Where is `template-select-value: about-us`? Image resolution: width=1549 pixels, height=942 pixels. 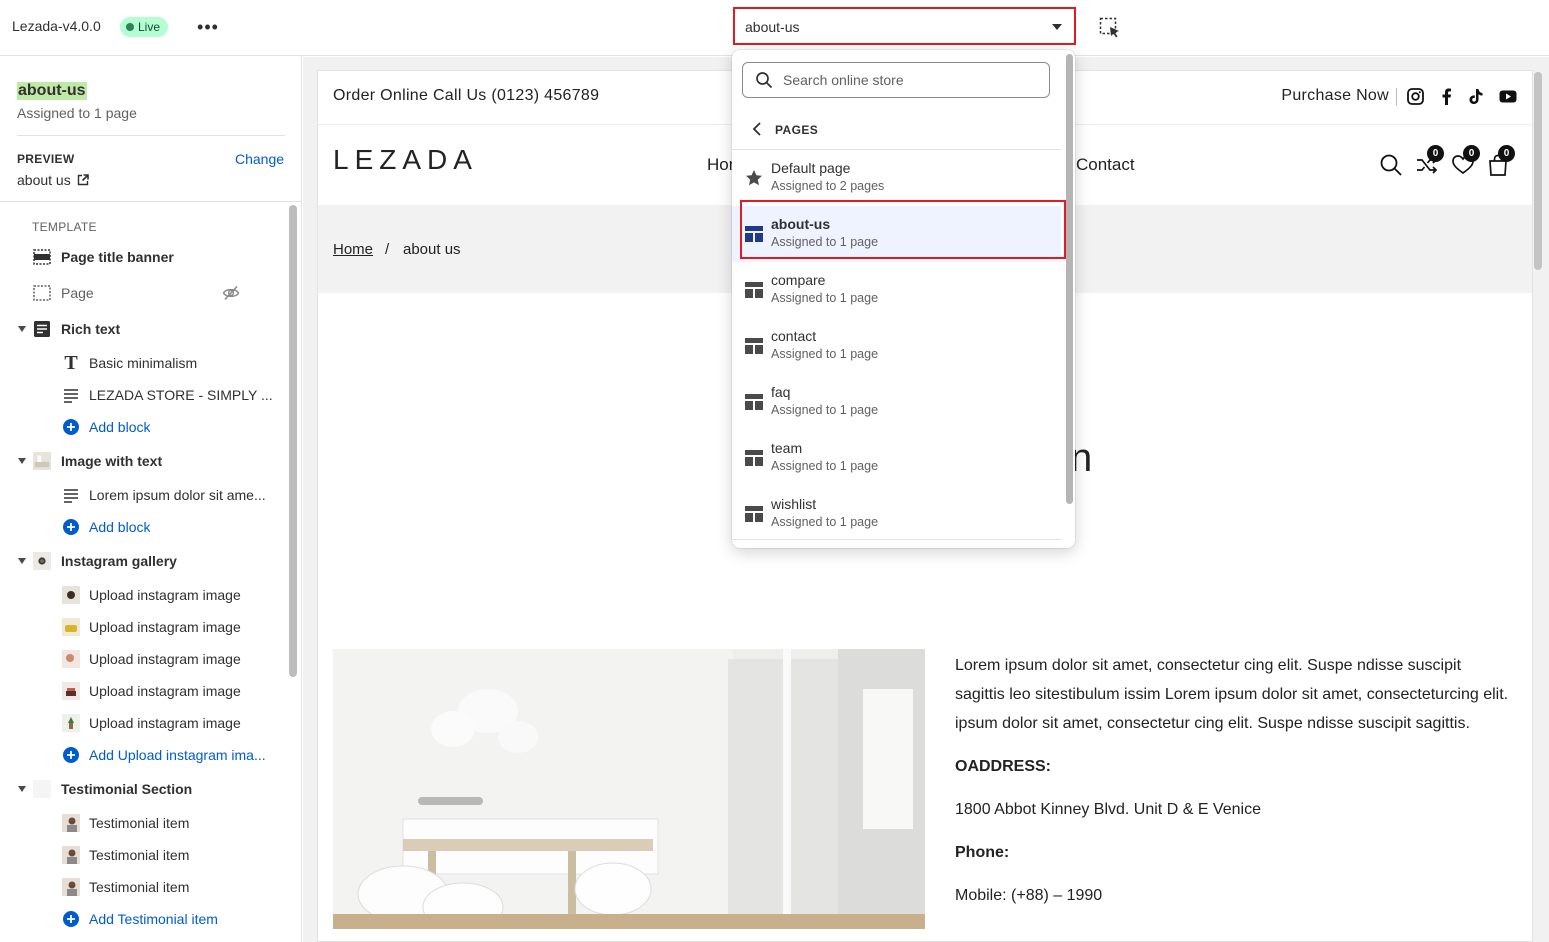
template-select-value: about-us is located at coordinates (772, 27).